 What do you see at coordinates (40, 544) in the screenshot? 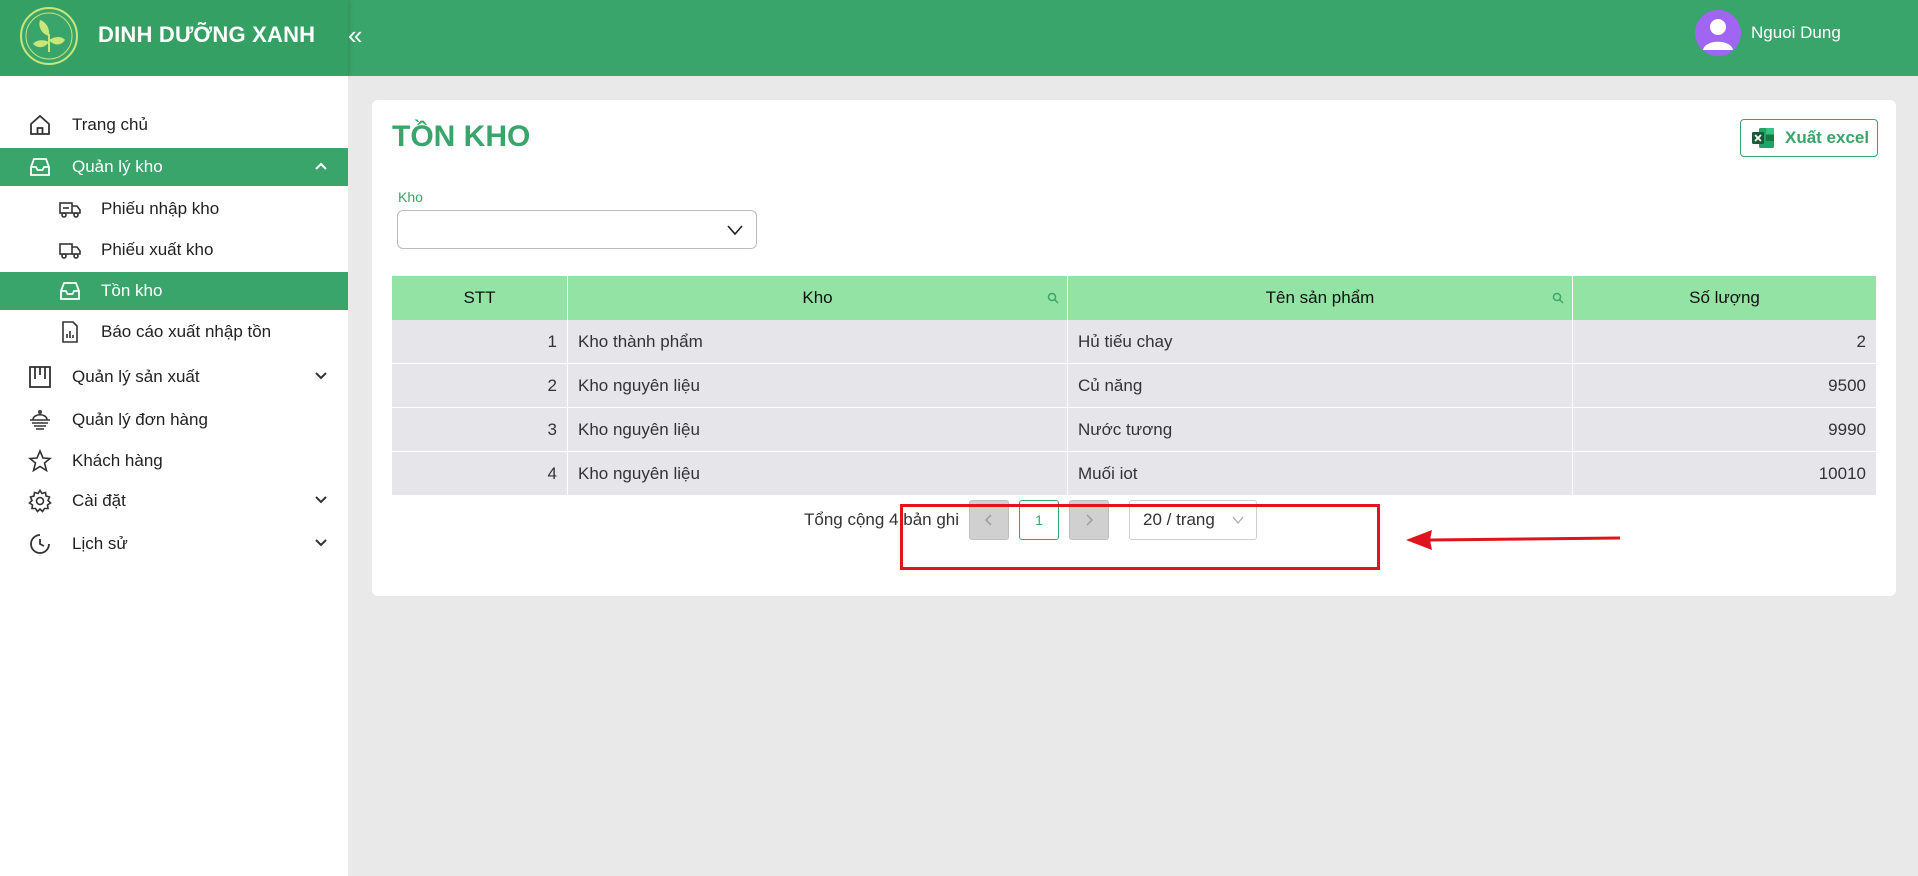
I see `history-icon` at bounding box center [40, 544].